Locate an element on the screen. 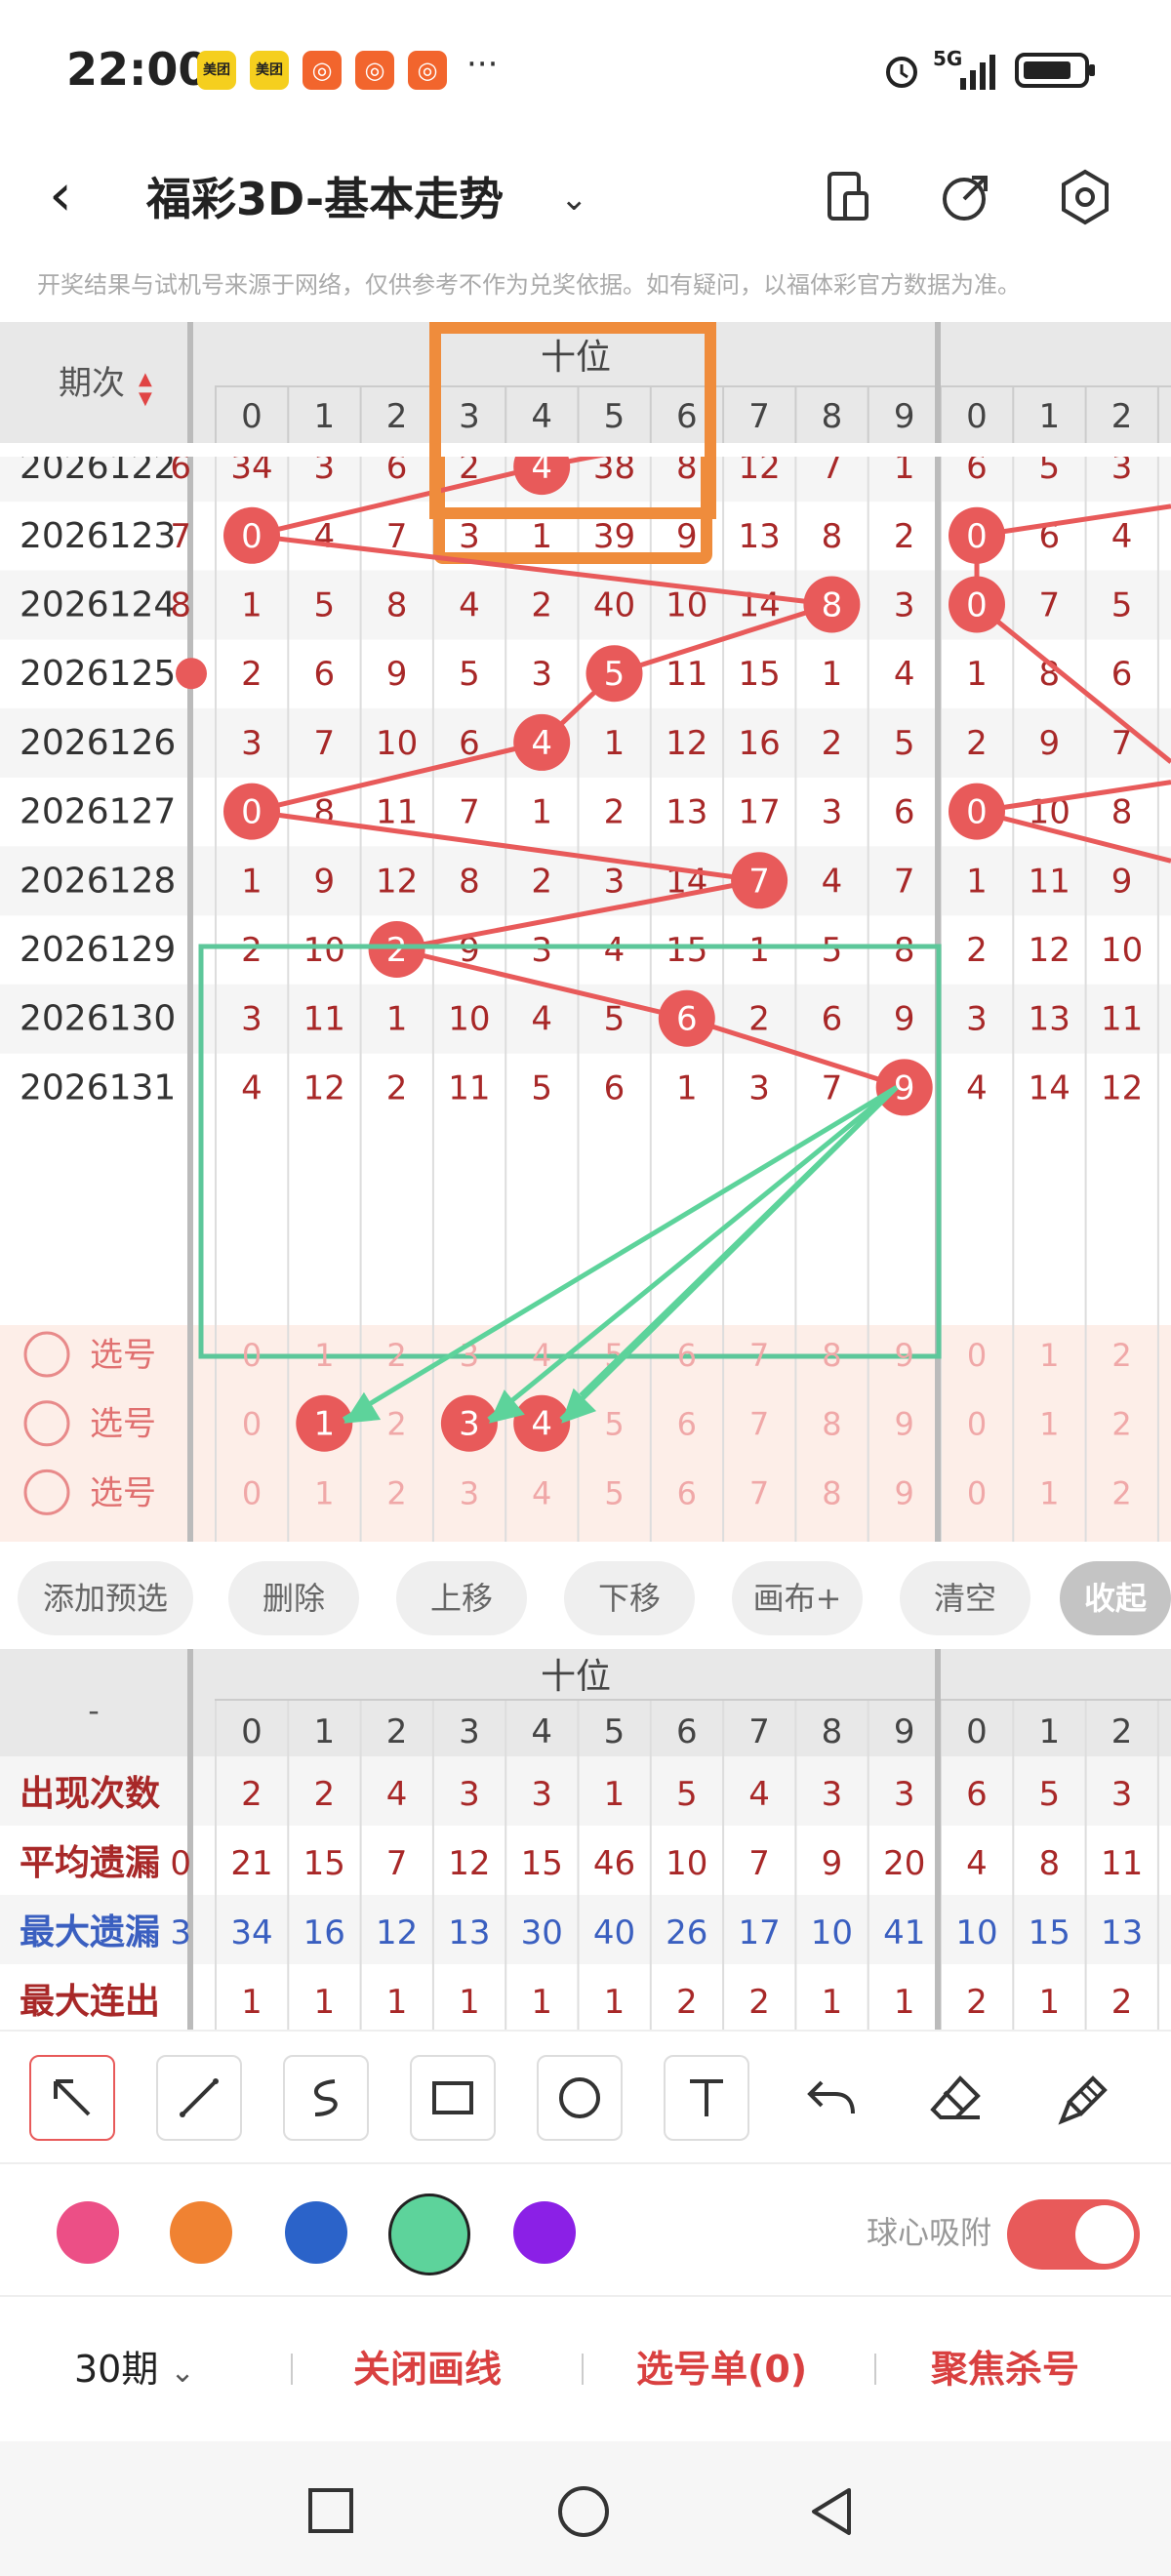  hit-ball-number: 4 is located at coordinates (541, 743).